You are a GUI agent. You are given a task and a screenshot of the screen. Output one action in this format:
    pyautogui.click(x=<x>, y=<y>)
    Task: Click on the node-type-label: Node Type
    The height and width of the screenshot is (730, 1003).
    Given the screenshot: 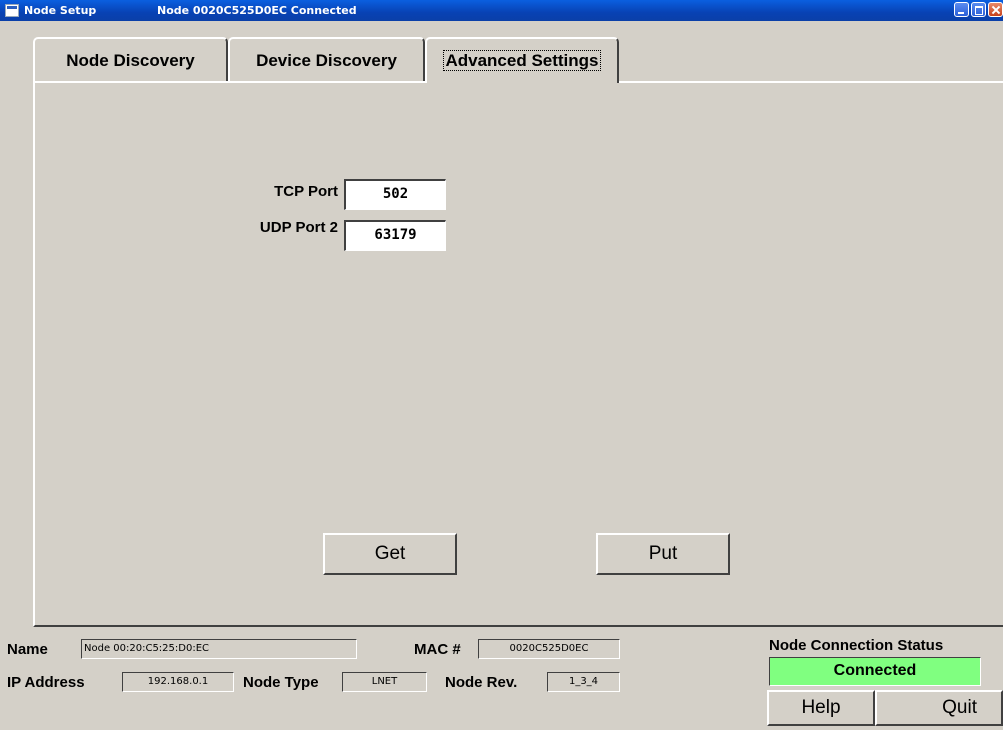 What is the action you would take?
    pyautogui.click(x=281, y=682)
    